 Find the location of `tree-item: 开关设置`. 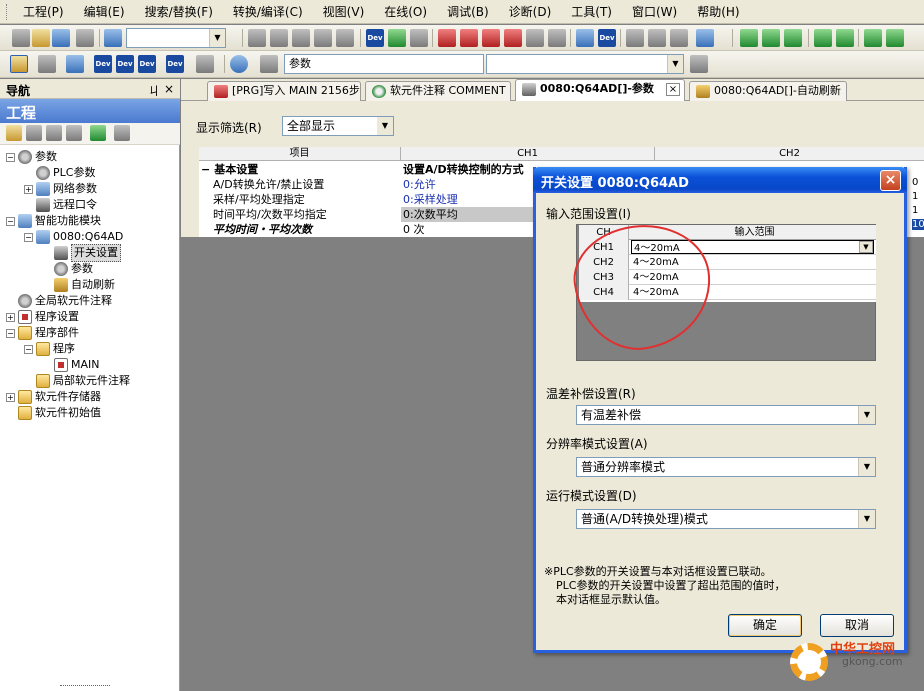

tree-item: 开关设置 is located at coordinates (81, 253).